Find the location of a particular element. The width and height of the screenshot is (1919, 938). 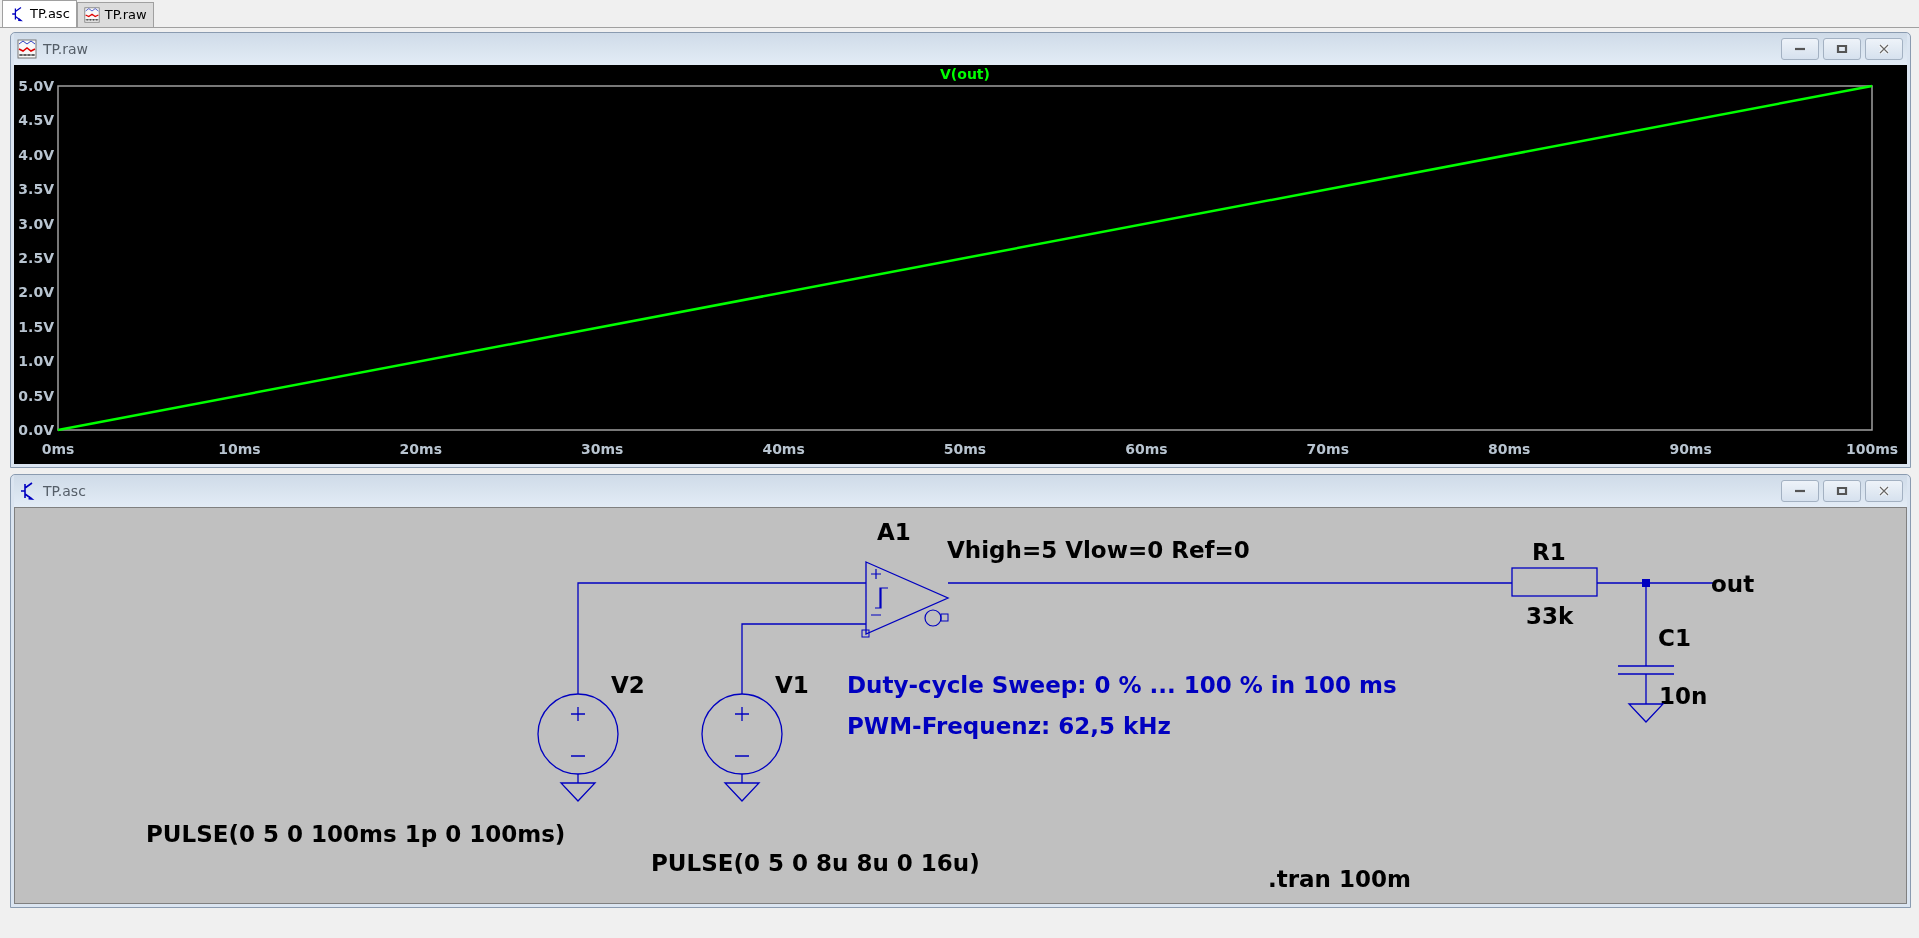

y-tick-label: 5.0V is located at coordinates (36, 86).